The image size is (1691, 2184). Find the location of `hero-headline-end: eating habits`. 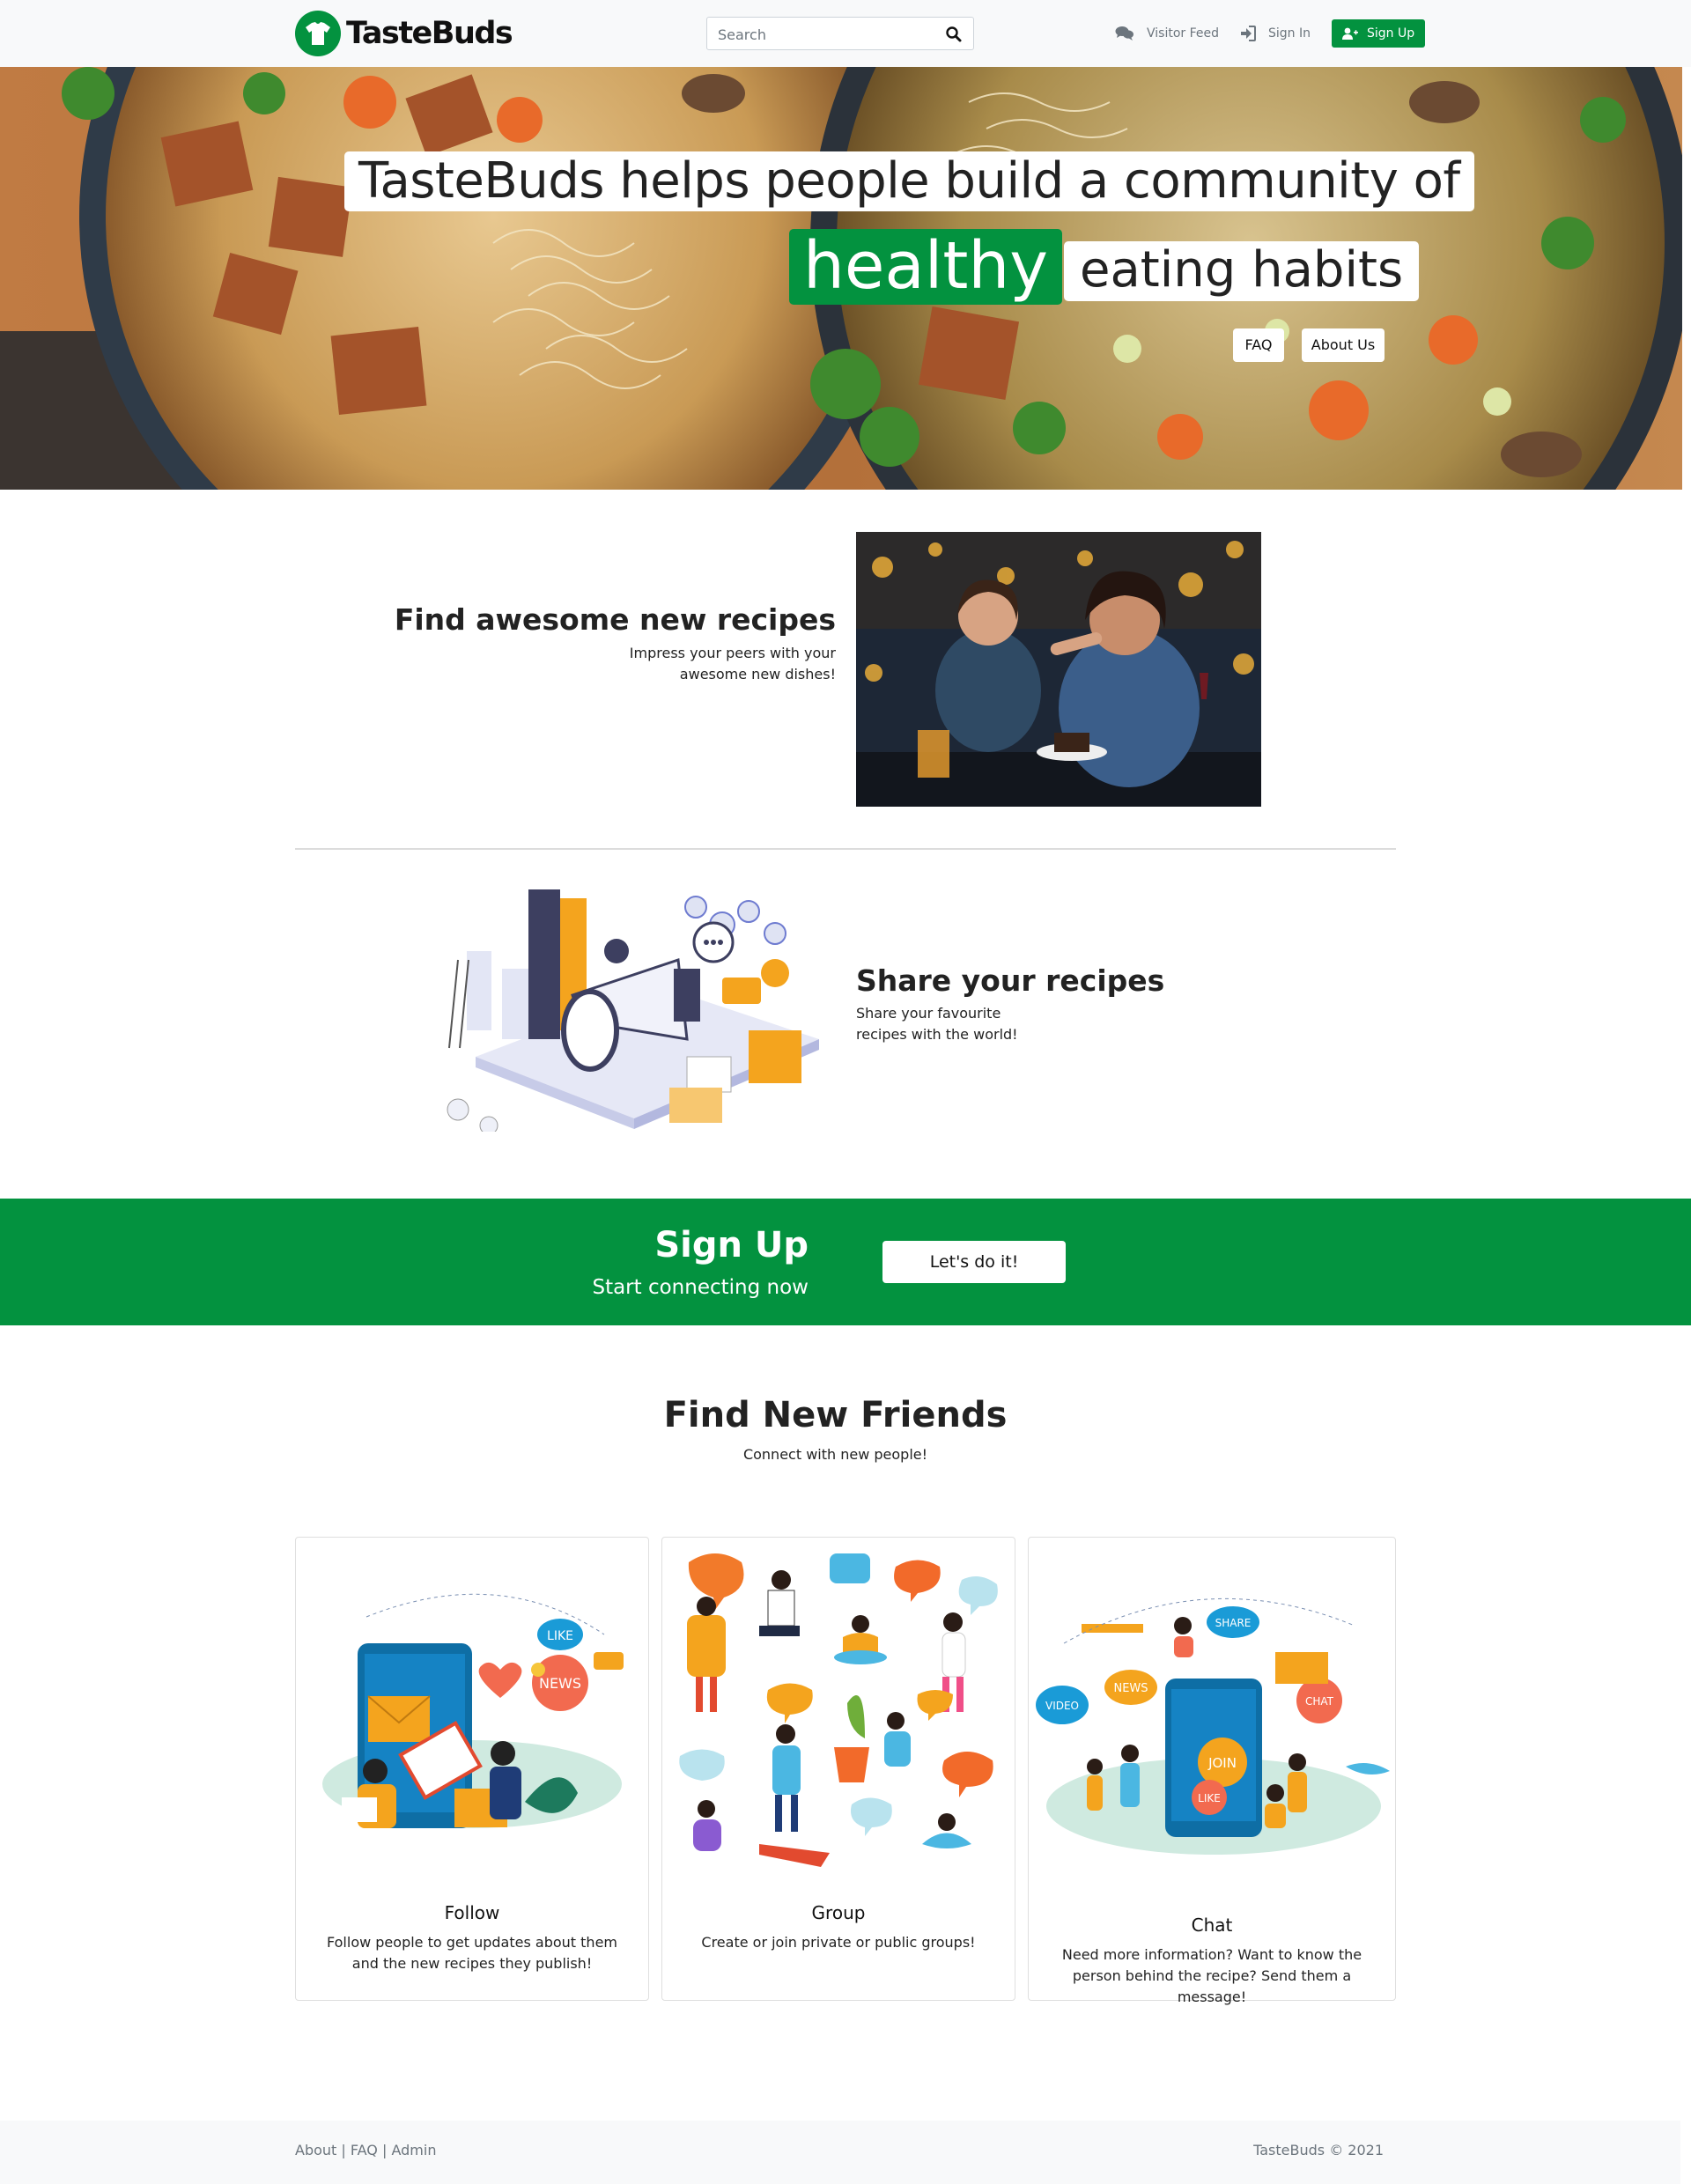

hero-headline-end: eating habits is located at coordinates (1242, 271).